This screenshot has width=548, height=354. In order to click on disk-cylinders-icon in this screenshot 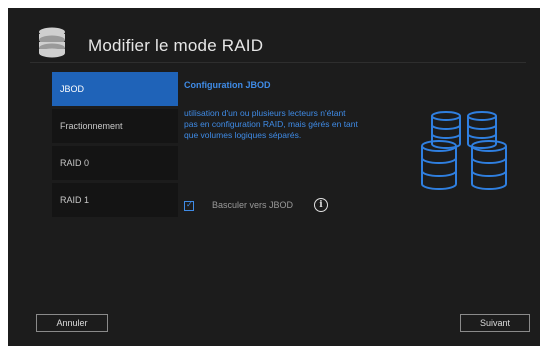, I will do `click(464, 156)`.